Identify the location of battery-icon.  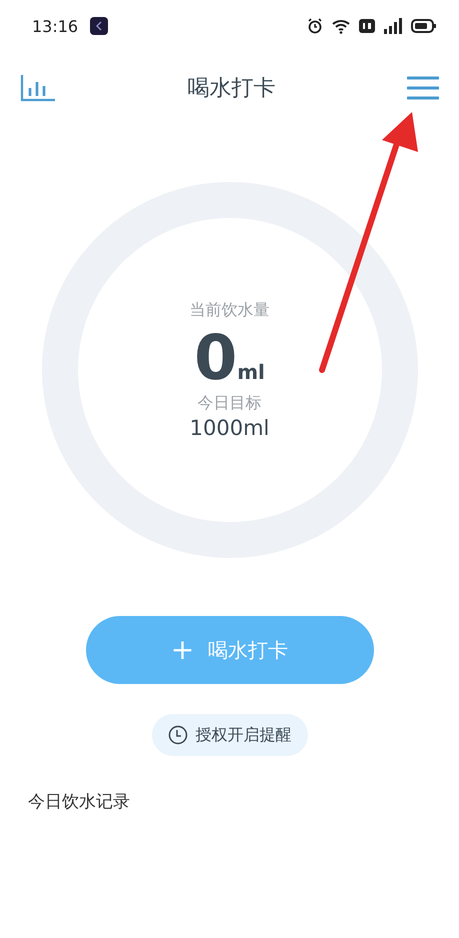
(424, 26).